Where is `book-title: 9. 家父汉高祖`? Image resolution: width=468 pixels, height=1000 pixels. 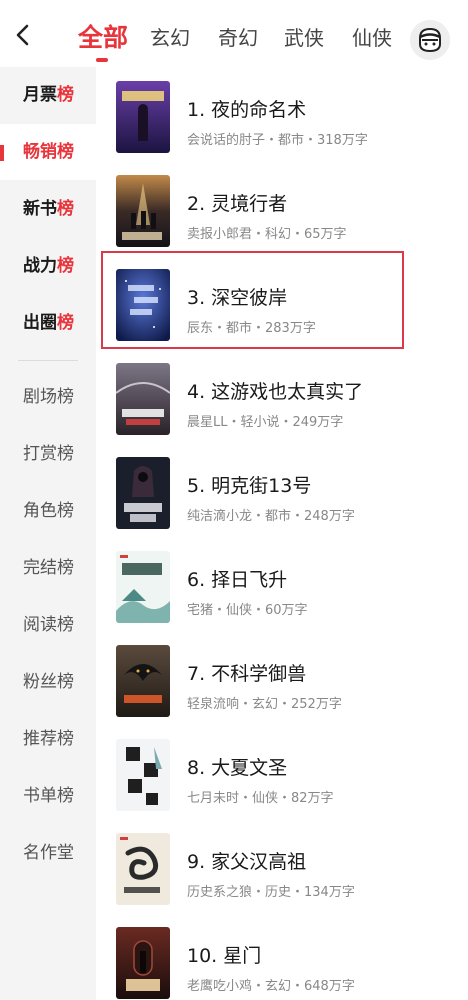
book-title: 9. 家父汉高祖 is located at coordinates (247, 862).